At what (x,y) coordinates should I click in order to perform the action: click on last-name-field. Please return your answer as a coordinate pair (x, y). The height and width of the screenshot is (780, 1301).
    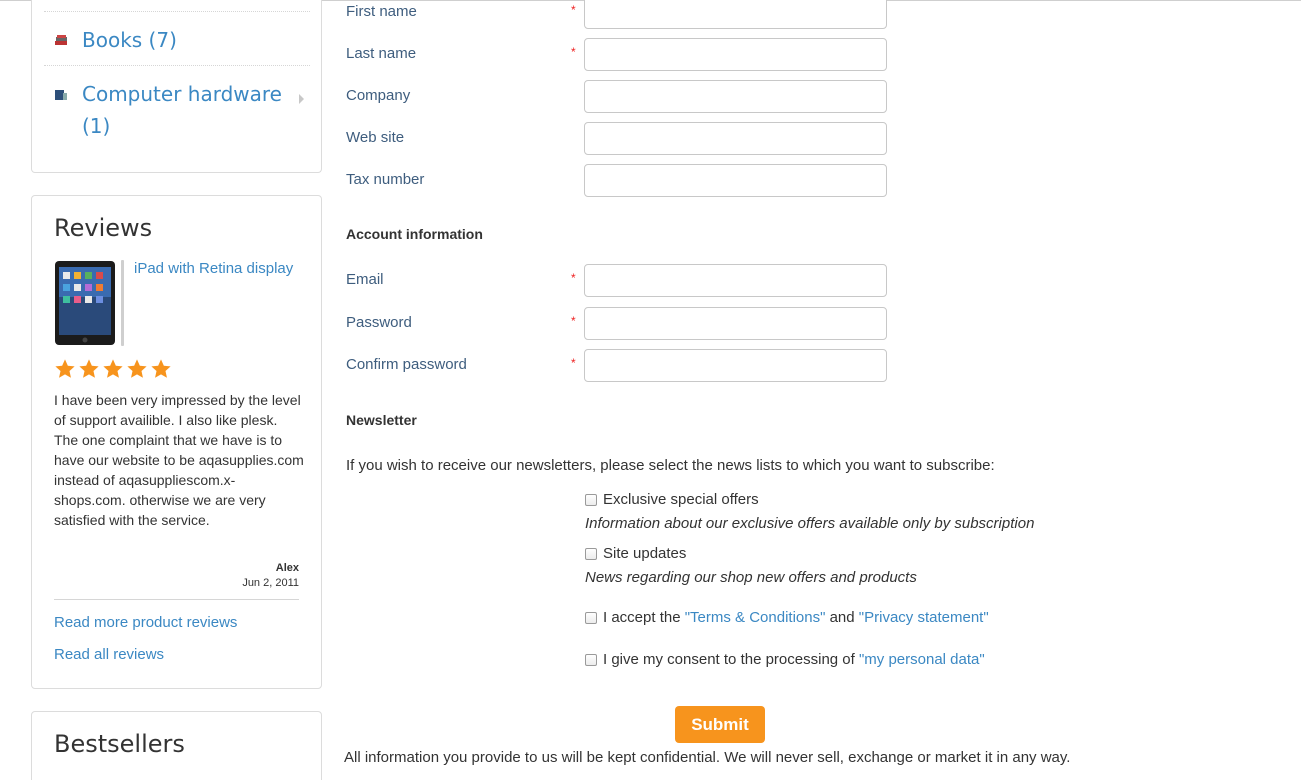
    Looking at the image, I should click on (735, 54).